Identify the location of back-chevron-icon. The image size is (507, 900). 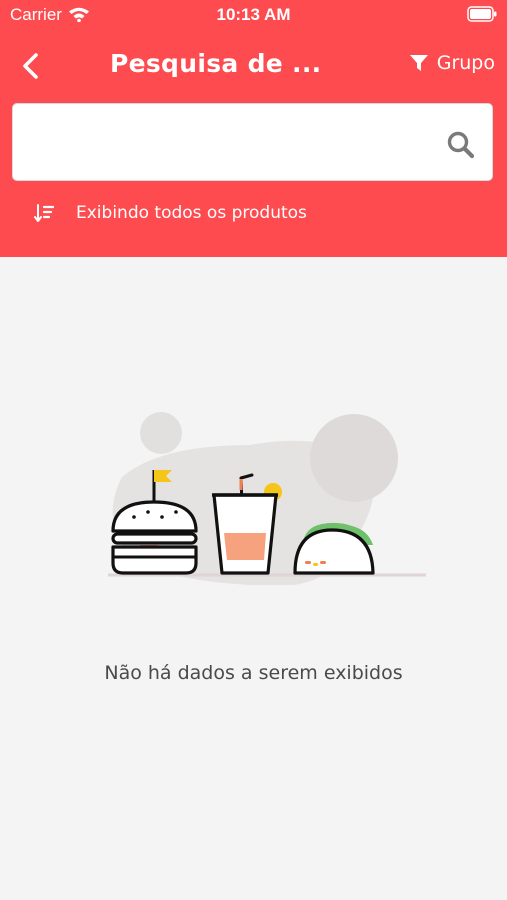
(30, 66).